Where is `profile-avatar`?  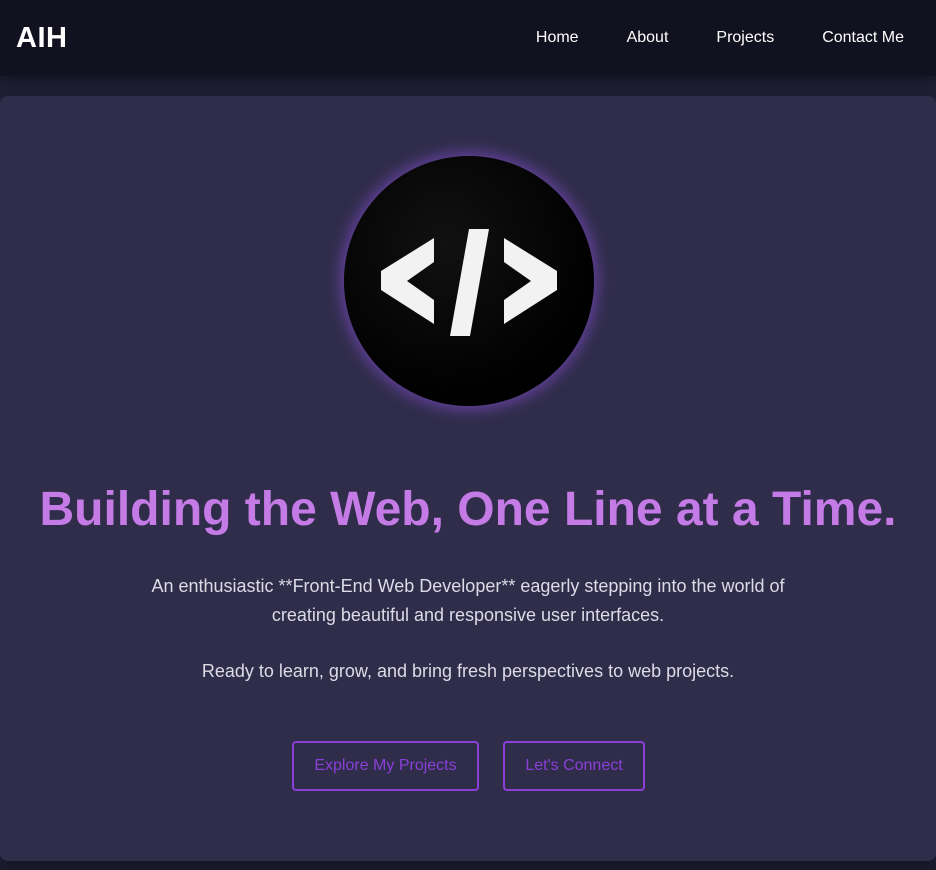
profile-avatar is located at coordinates (469, 281).